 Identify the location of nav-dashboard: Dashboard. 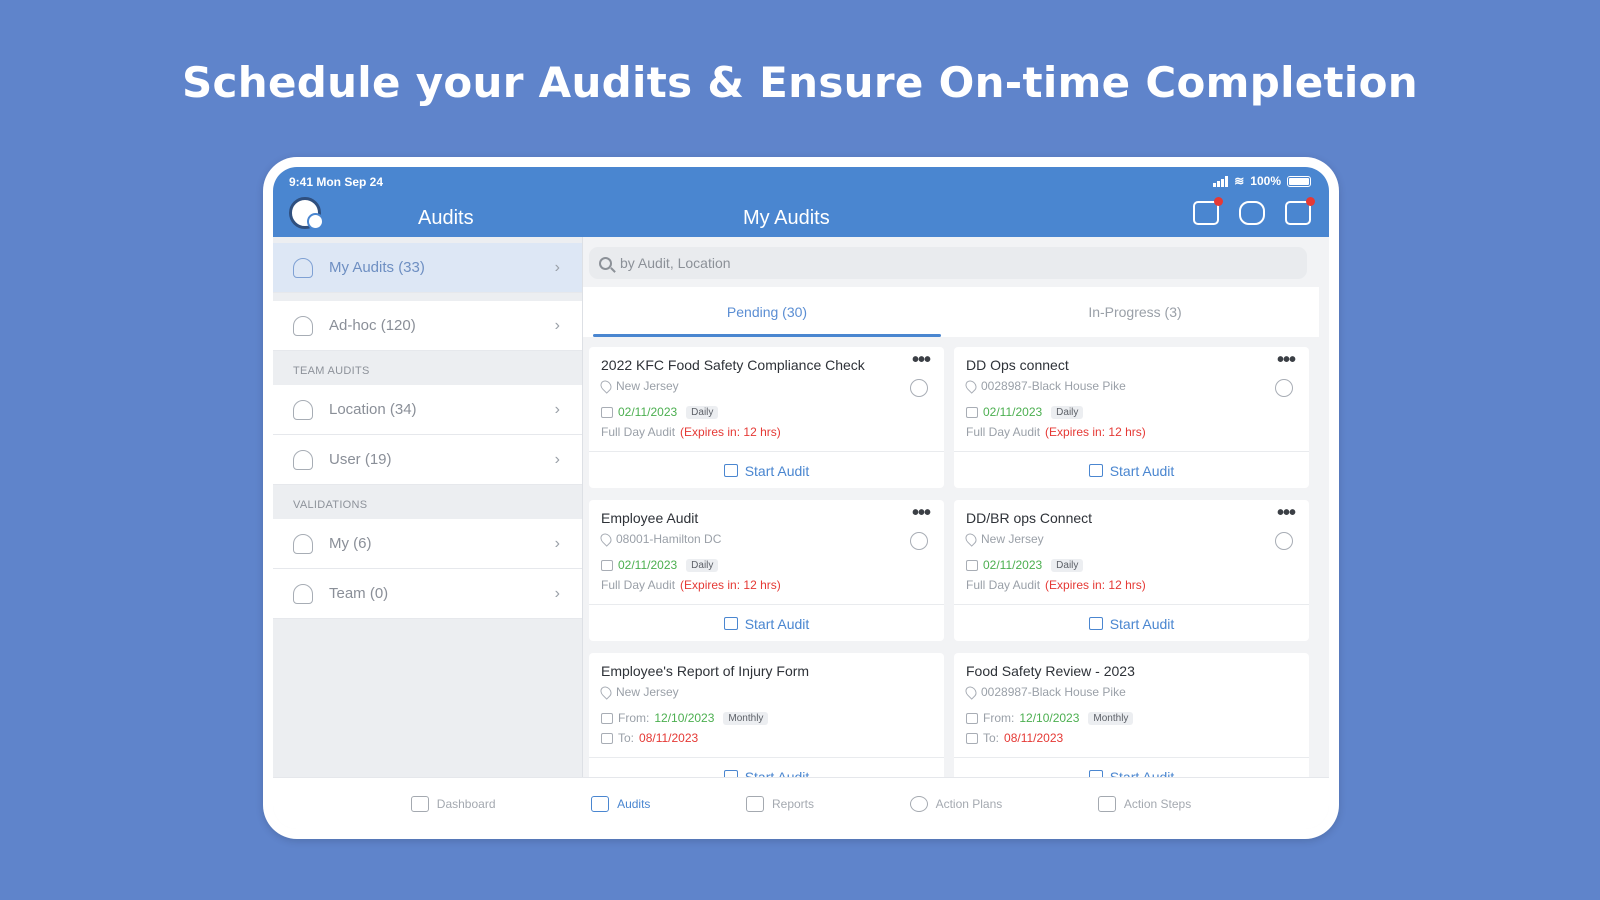
(453, 803).